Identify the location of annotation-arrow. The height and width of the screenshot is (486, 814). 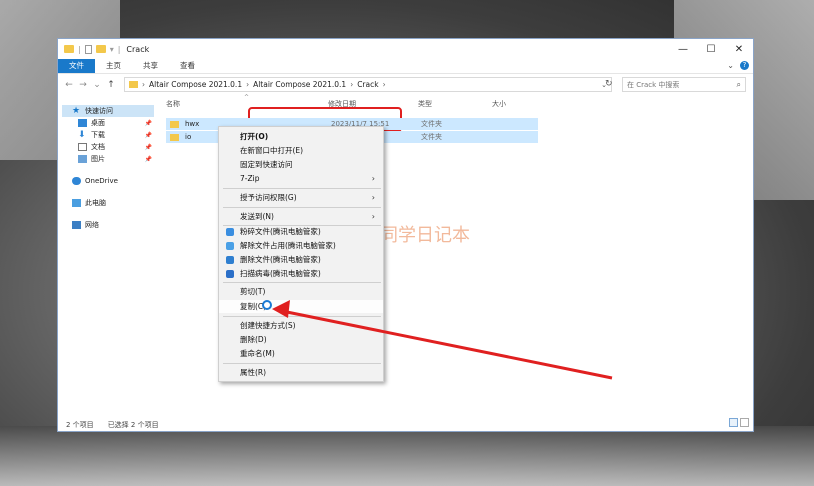
(442, 340).